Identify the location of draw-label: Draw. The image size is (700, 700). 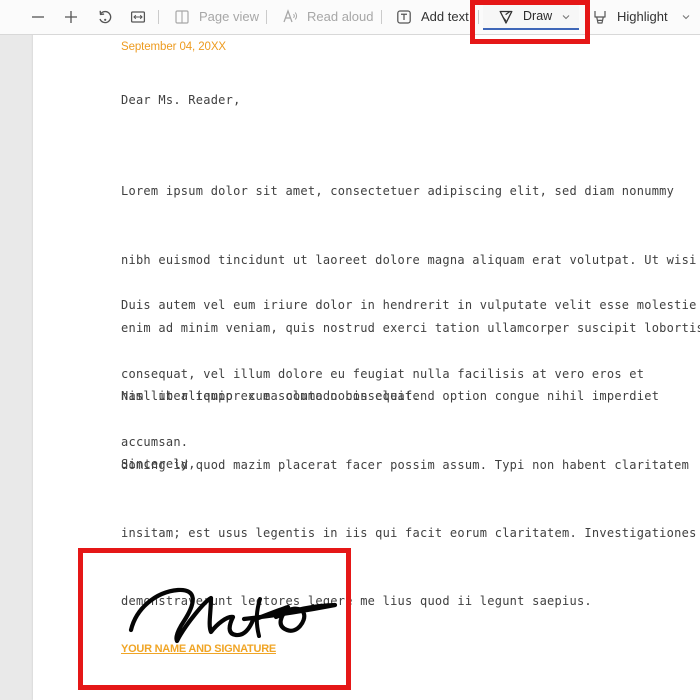
(538, 16).